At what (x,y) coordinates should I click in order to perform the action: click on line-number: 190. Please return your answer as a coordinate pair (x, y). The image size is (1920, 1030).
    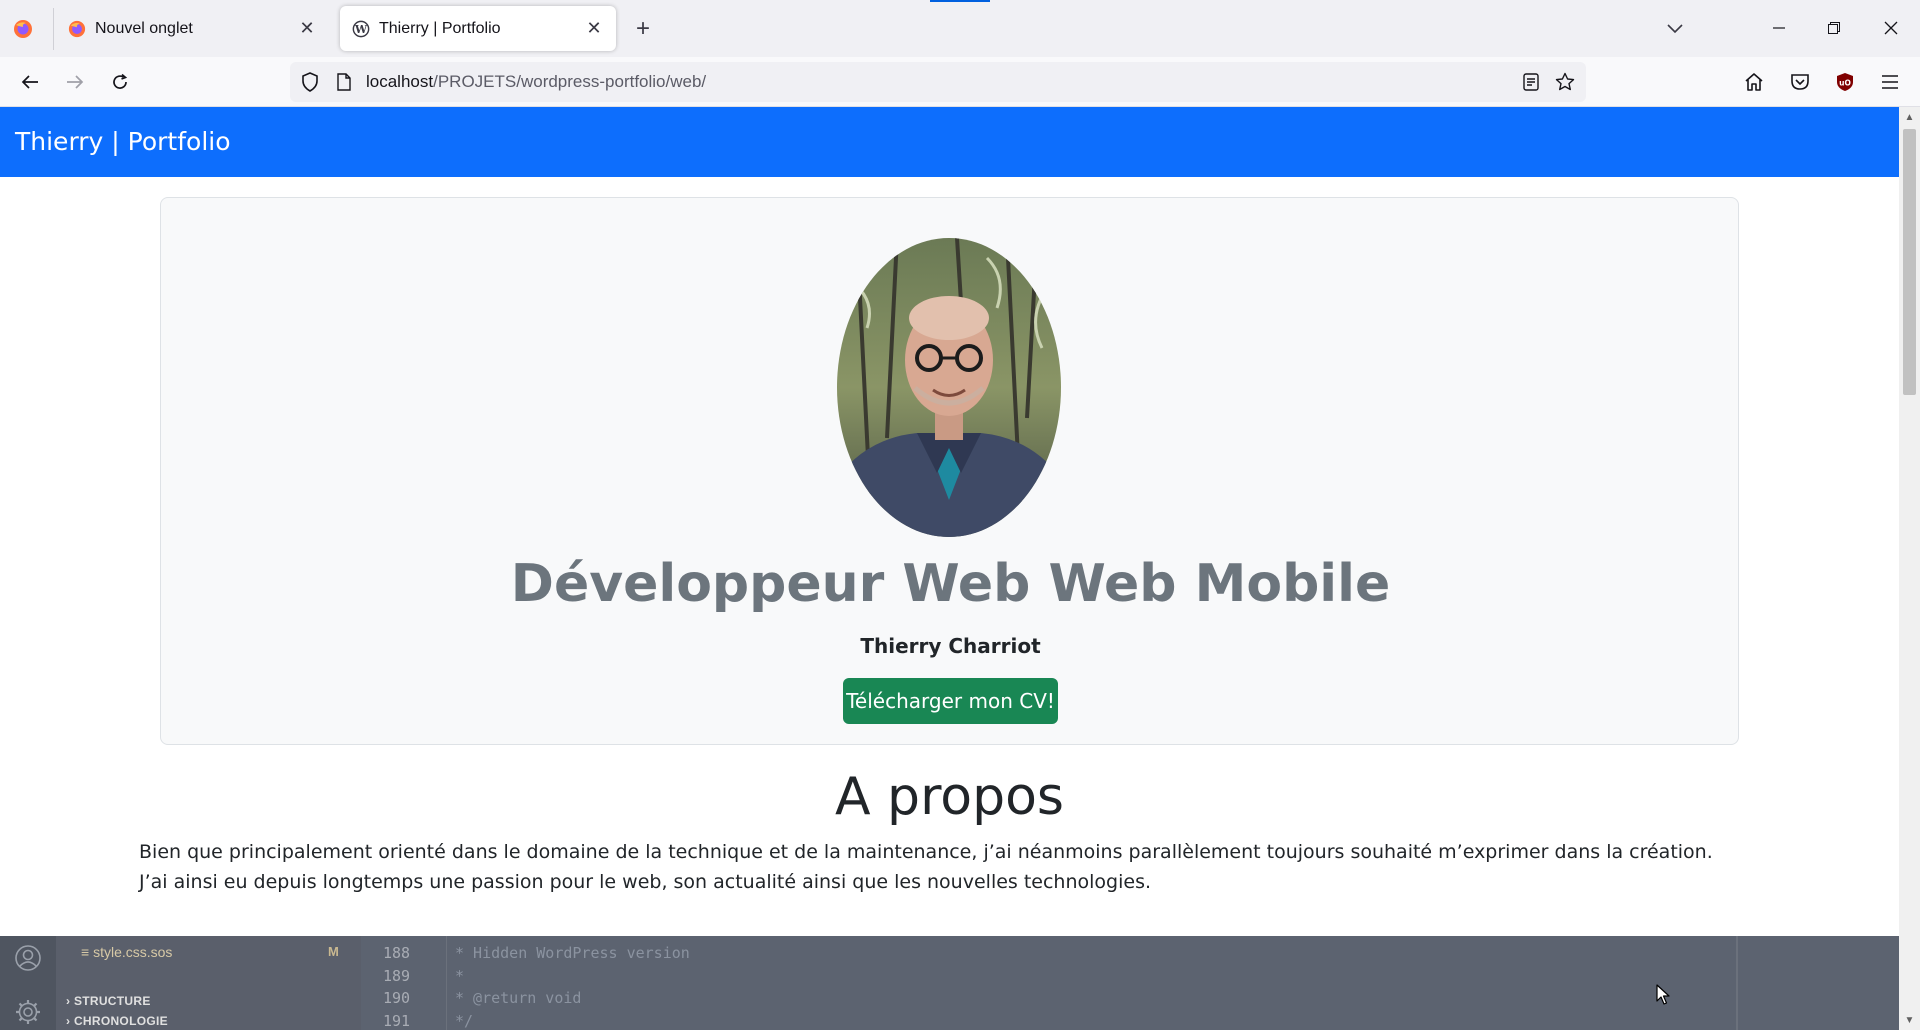
    Looking at the image, I should click on (397, 998).